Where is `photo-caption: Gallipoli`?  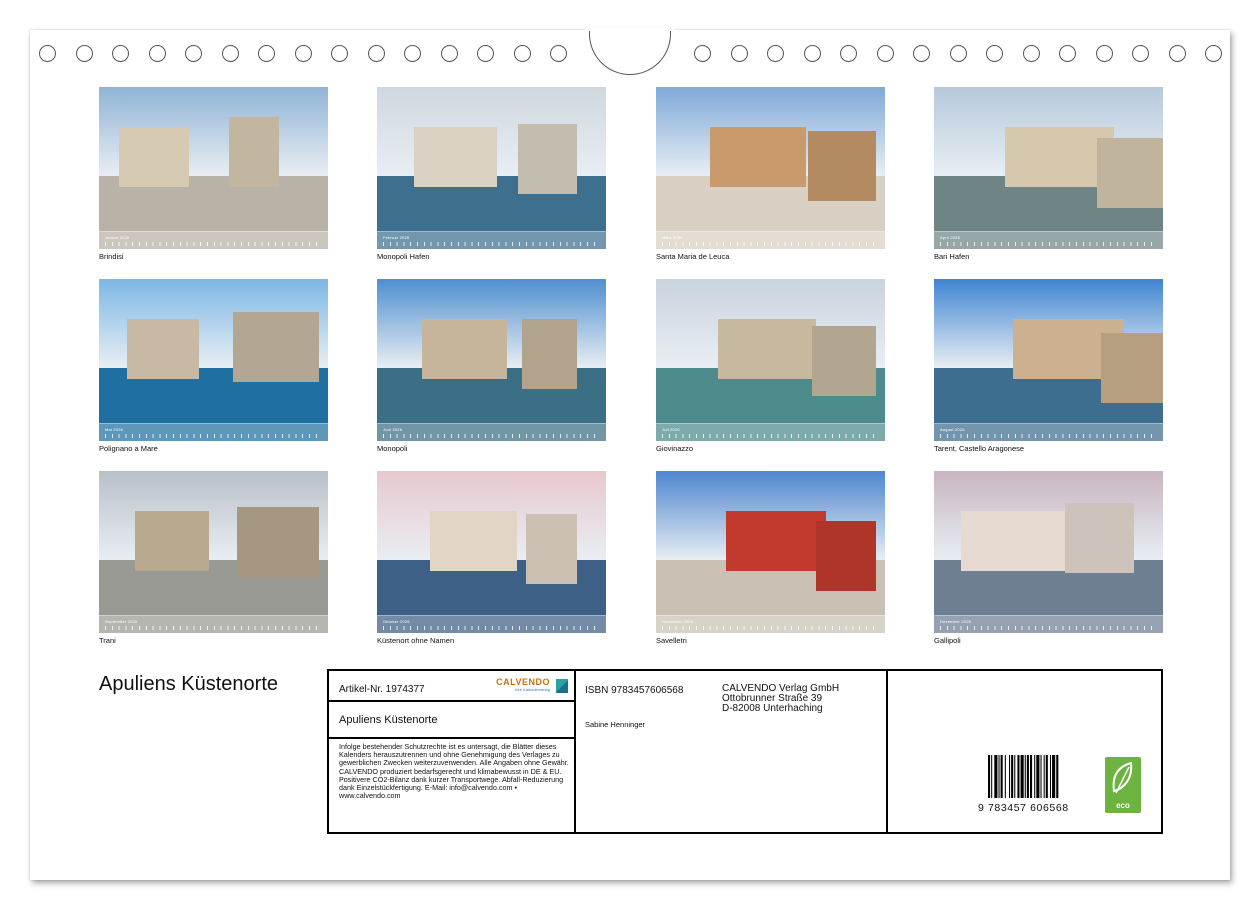 photo-caption: Gallipoli is located at coordinates (947, 640).